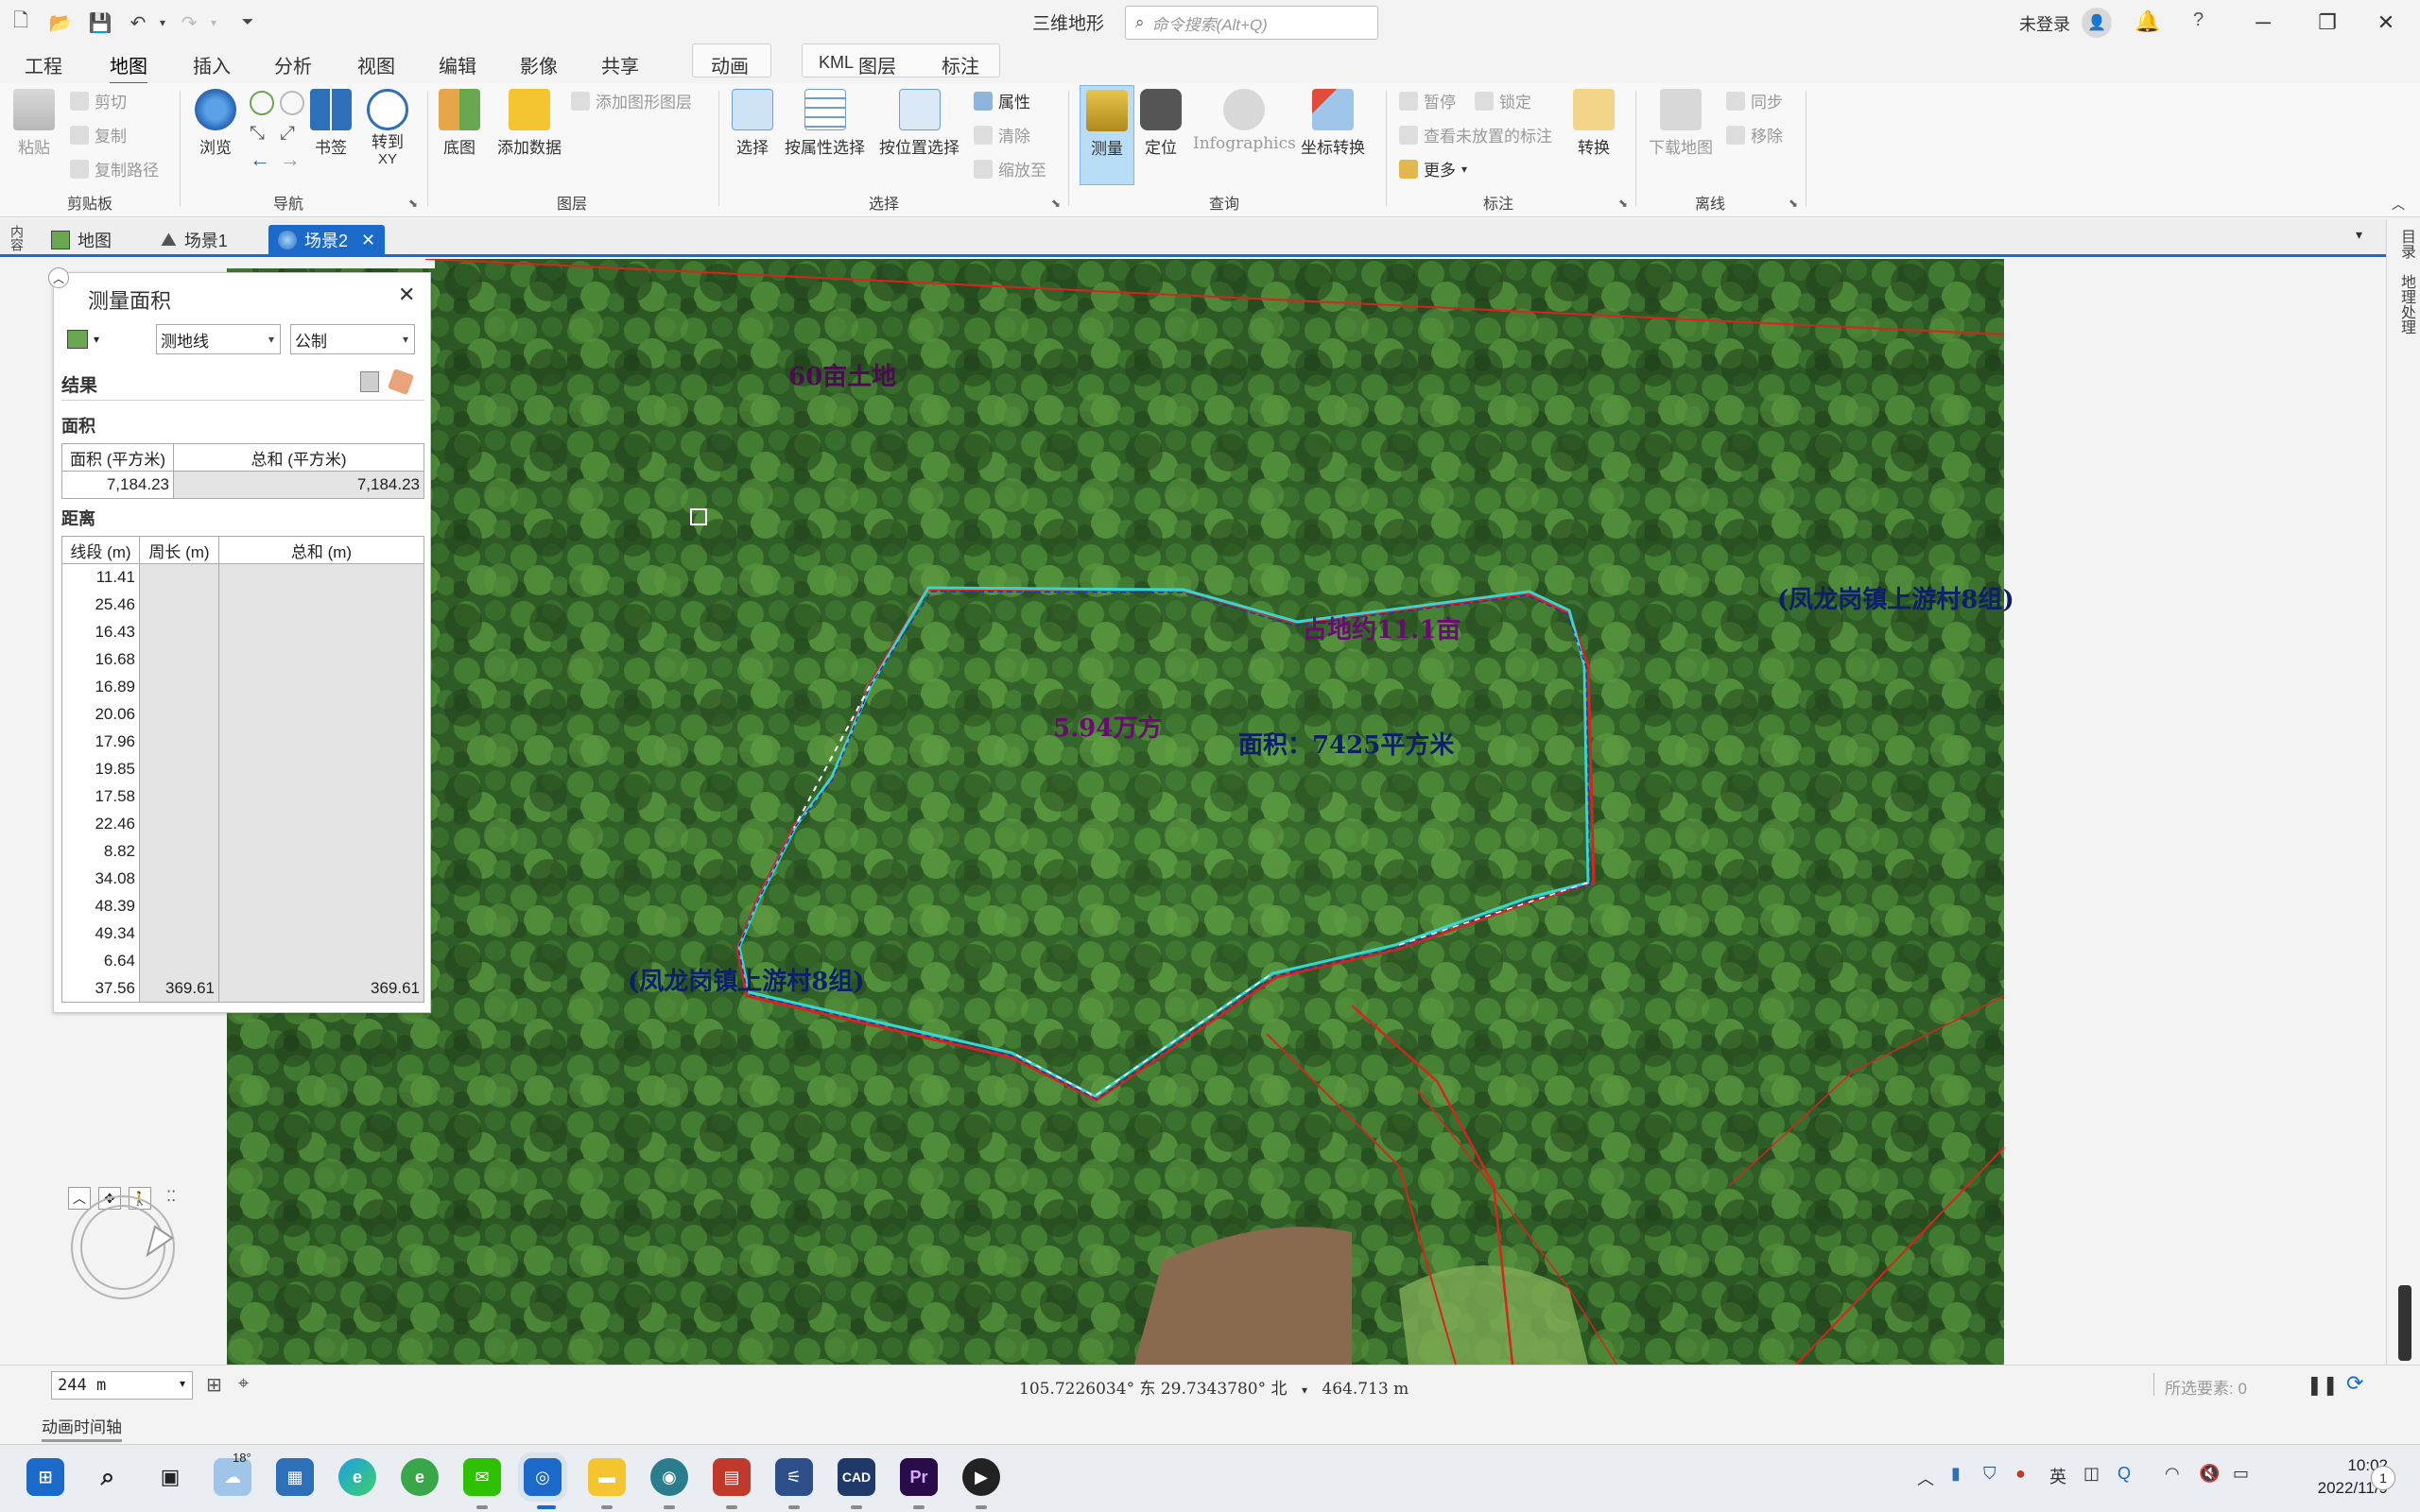 The width and height of the screenshot is (2420, 1512). What do you see at coordinates (100, 22) in the screenshot?
I see `save-icon: 💾` at bounding box center [100, 22].